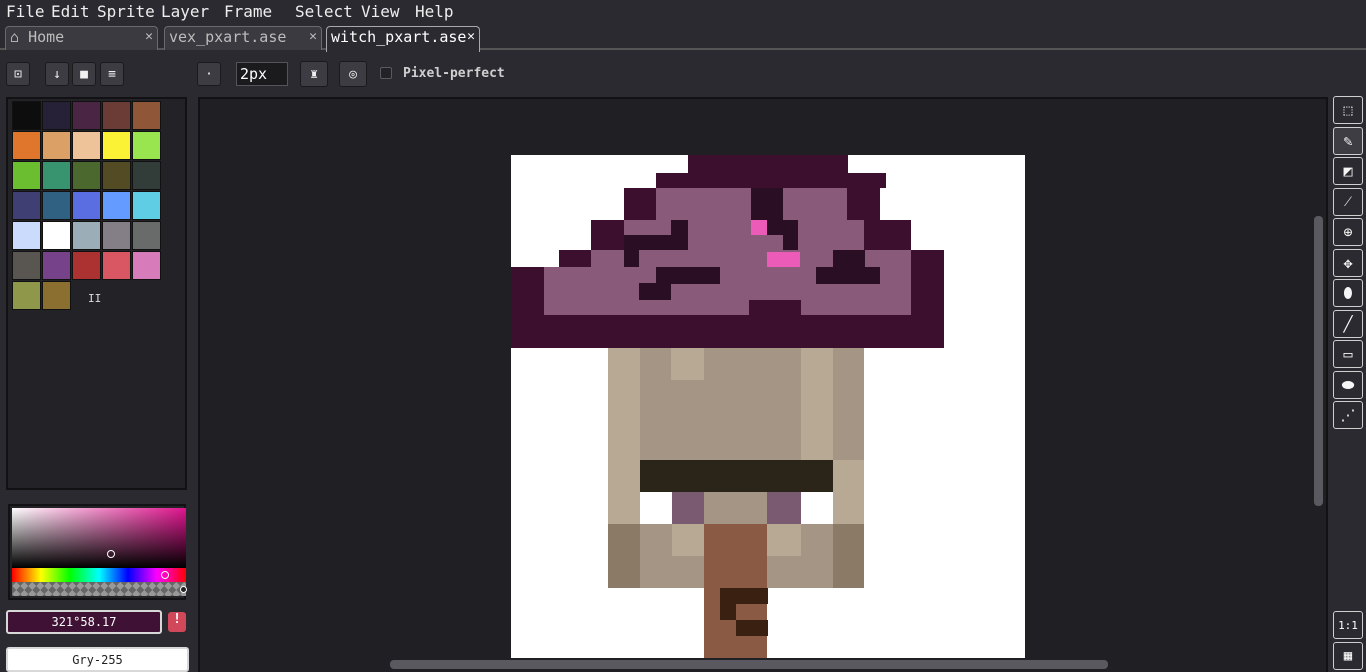 The image size is (1366, 672). I want to click on tab-label: vex_pxart.ase, so click(228, 37).